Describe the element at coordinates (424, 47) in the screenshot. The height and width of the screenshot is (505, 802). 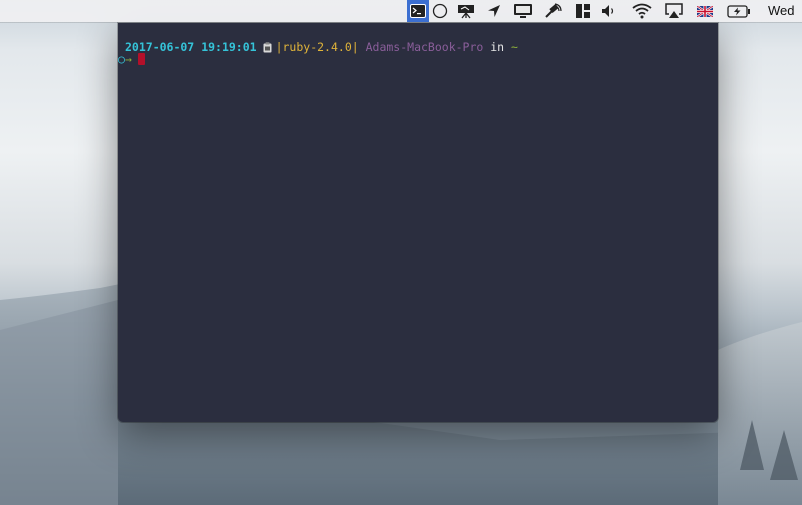
I see `hostname: Adams-MacBook-Pro` at that location.